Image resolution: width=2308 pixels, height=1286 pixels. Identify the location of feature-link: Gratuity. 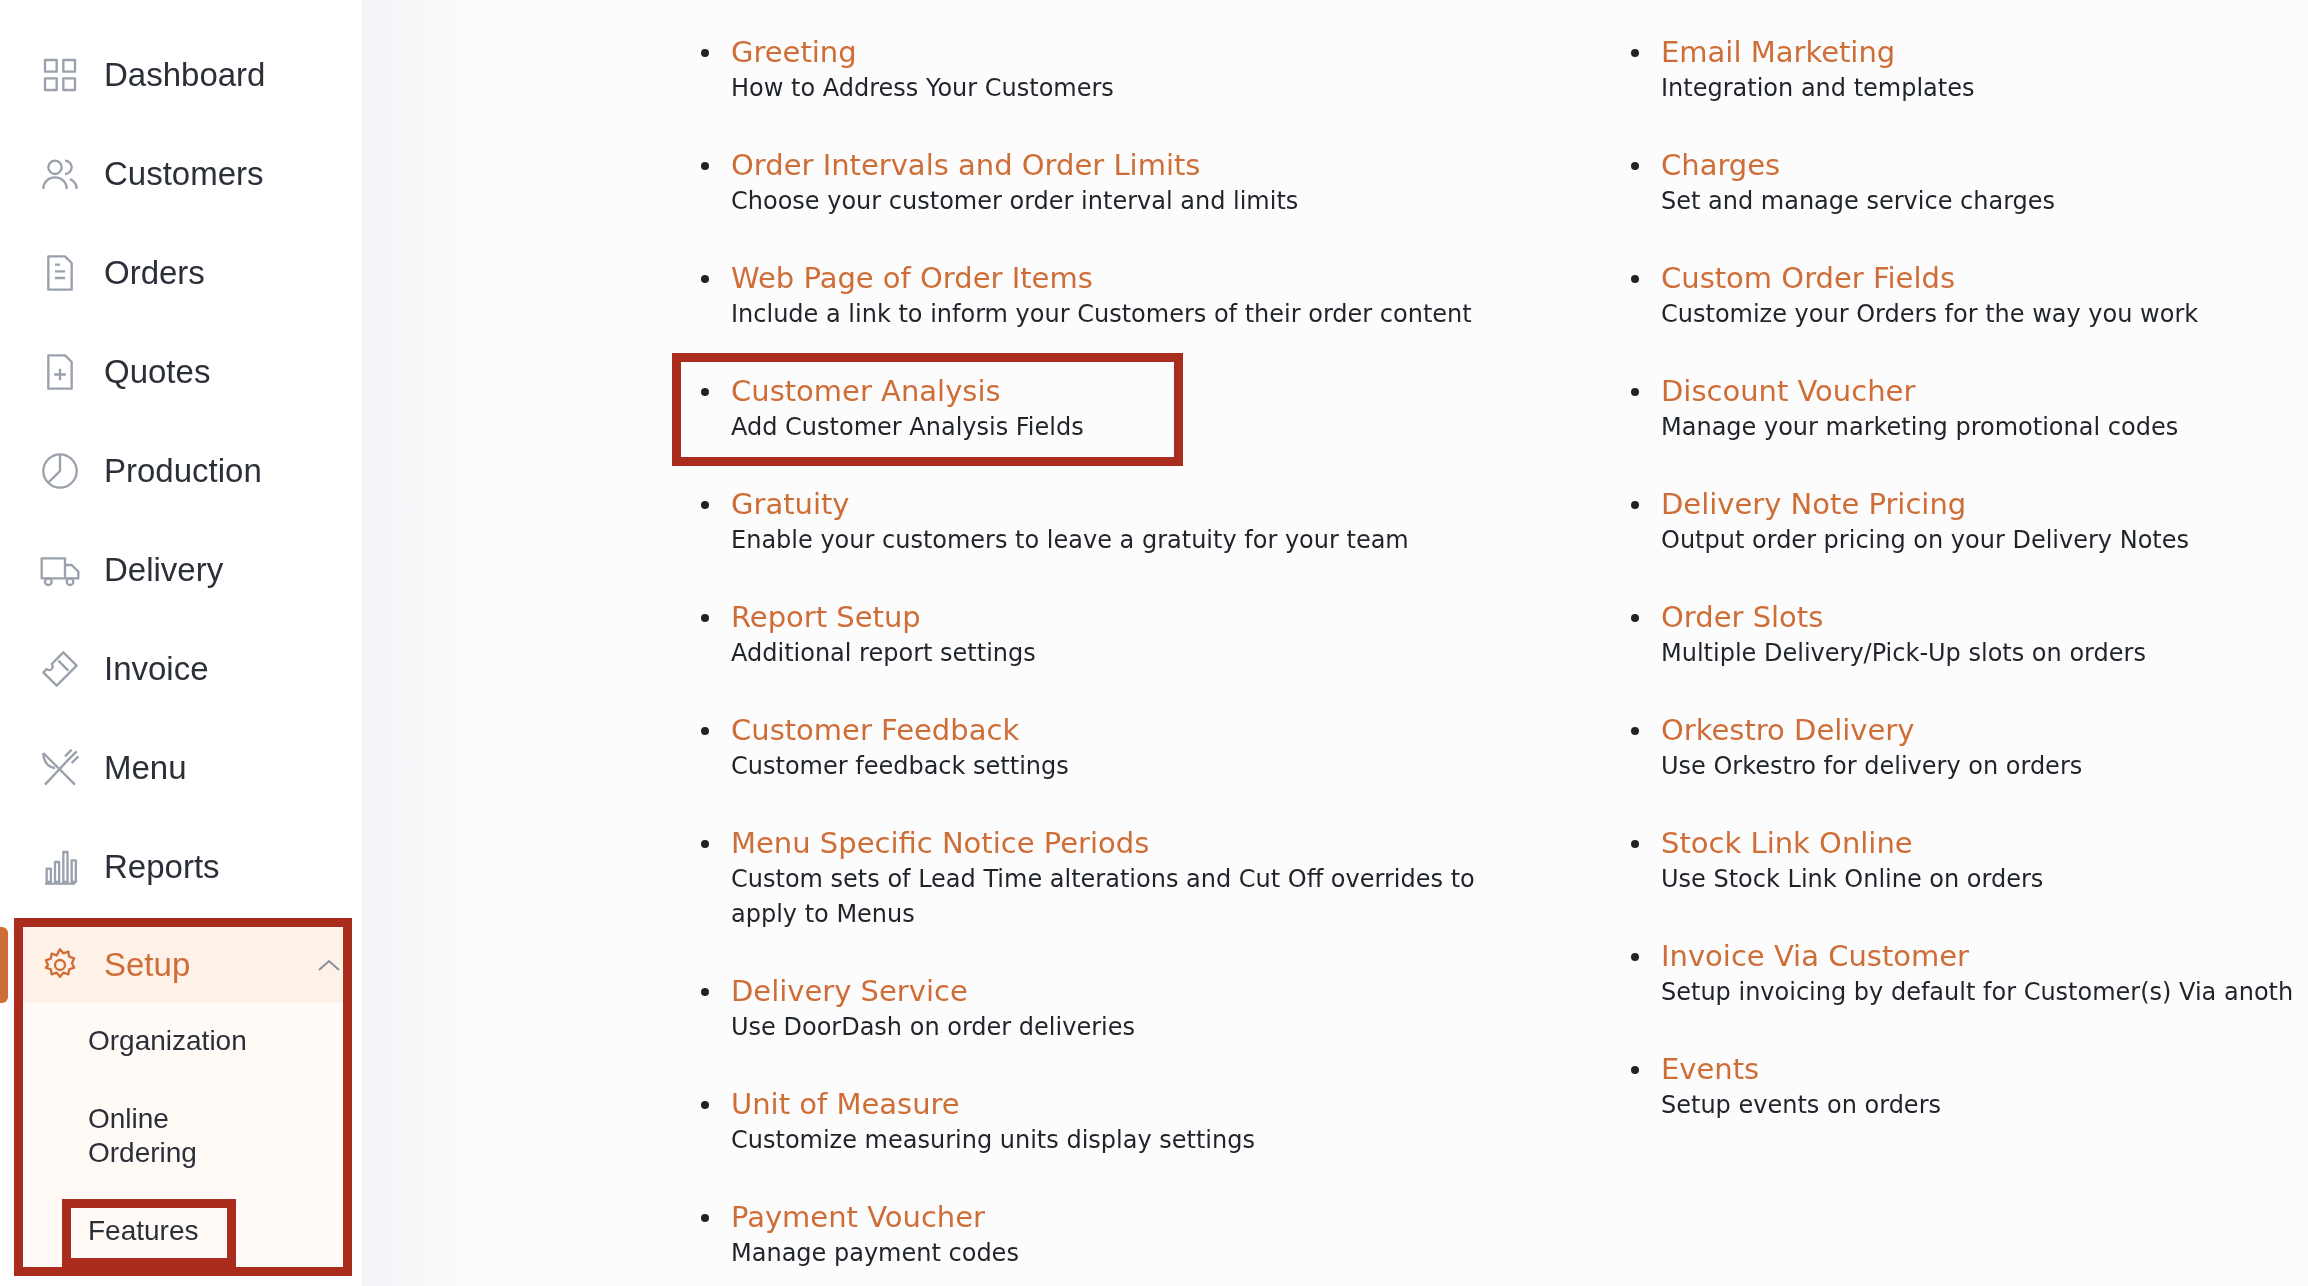
(790, 504).